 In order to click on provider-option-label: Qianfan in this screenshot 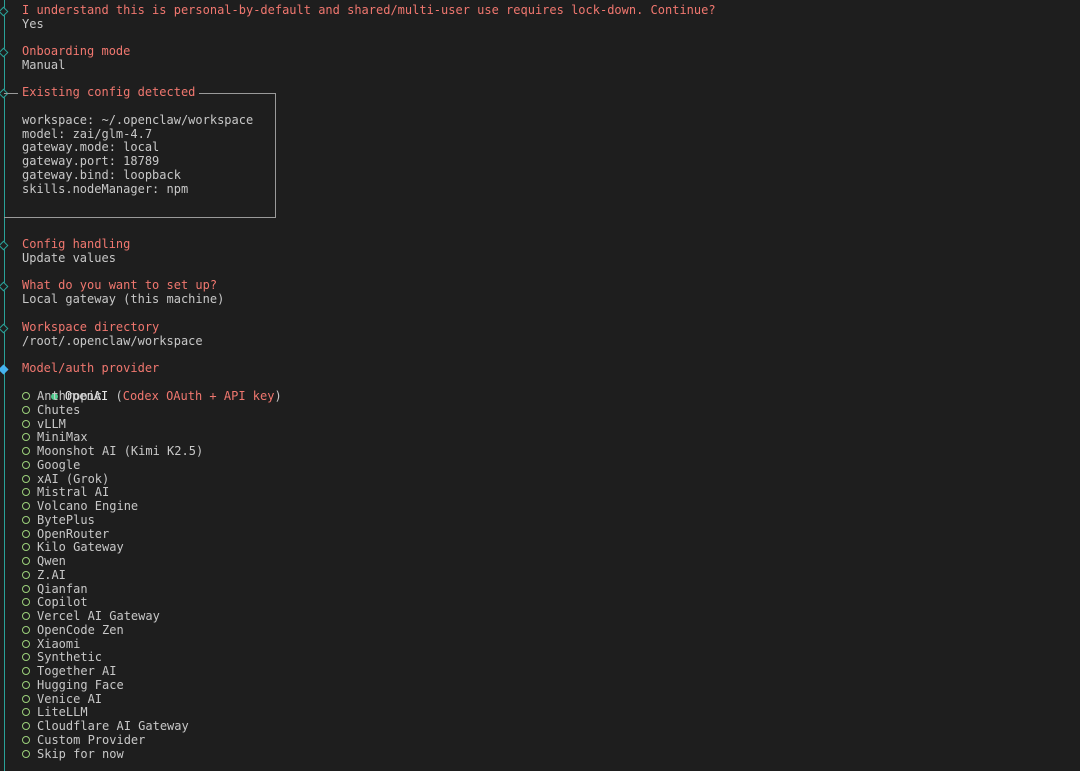, I will do `click(62, 588)`.